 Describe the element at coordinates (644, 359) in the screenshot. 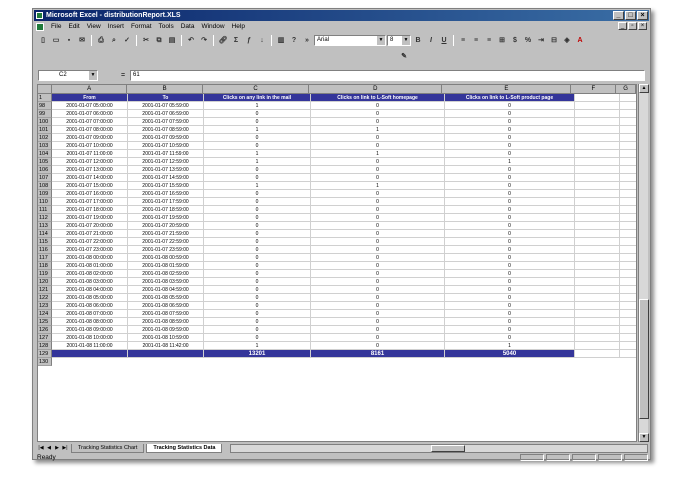

I see `vertical-scroll-thumb` at that location.